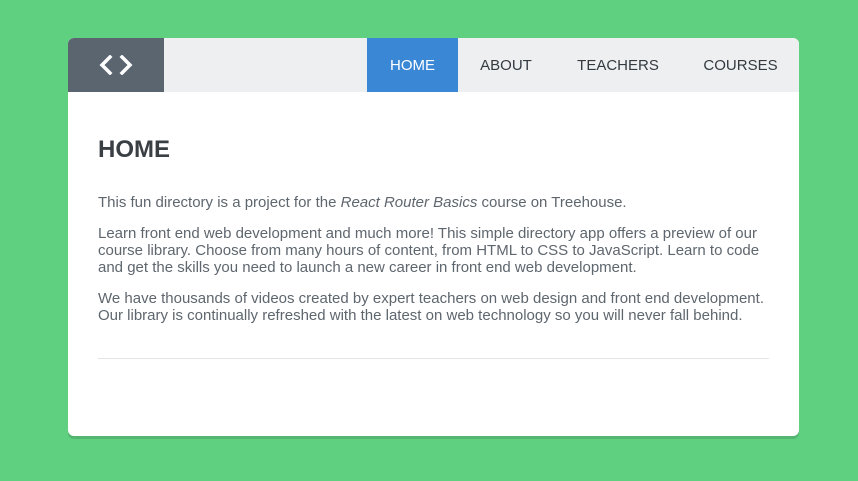 The width and height of the screenshot is (858, 481). I want to click on content-divider, so click(433, 358).